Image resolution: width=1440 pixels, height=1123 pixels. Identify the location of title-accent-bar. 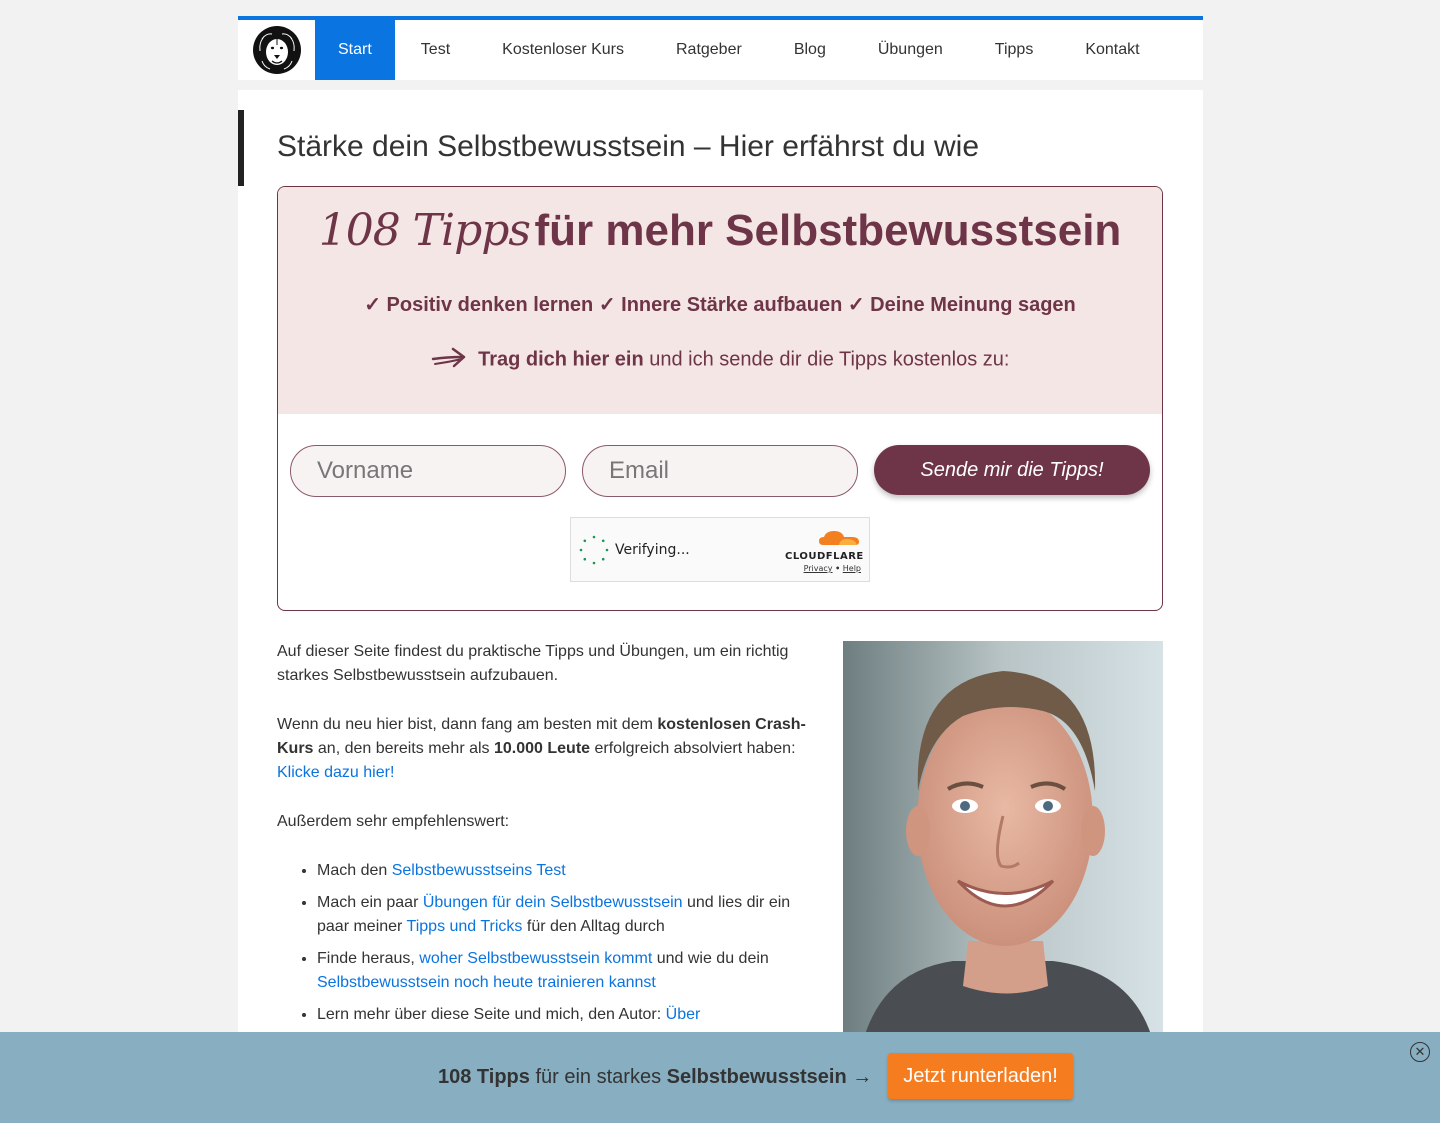
(241, 148).